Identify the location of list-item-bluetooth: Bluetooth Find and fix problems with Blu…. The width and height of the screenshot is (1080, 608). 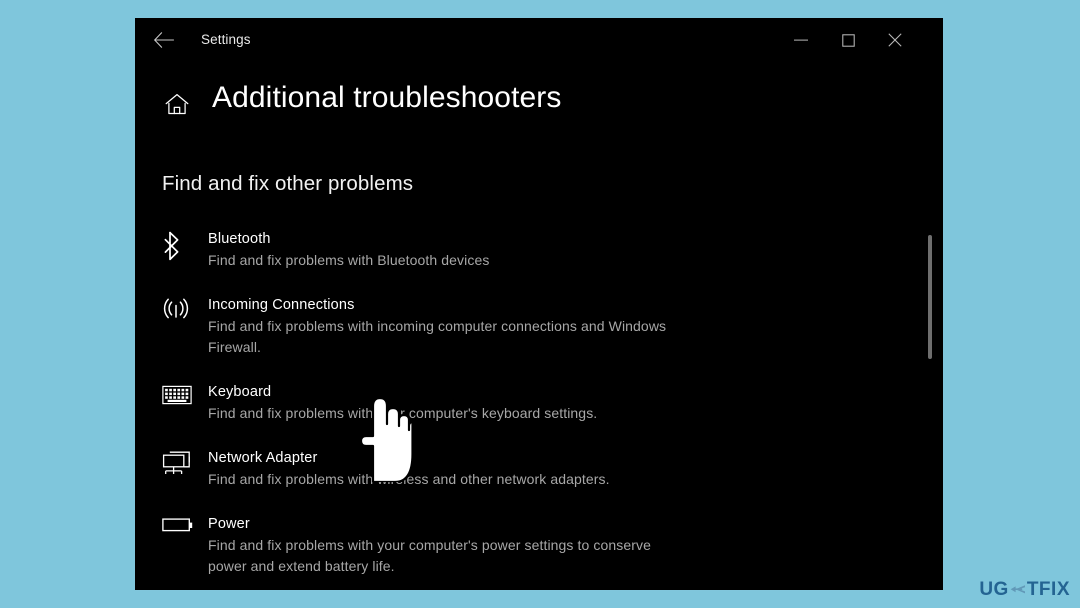
(532, 256).